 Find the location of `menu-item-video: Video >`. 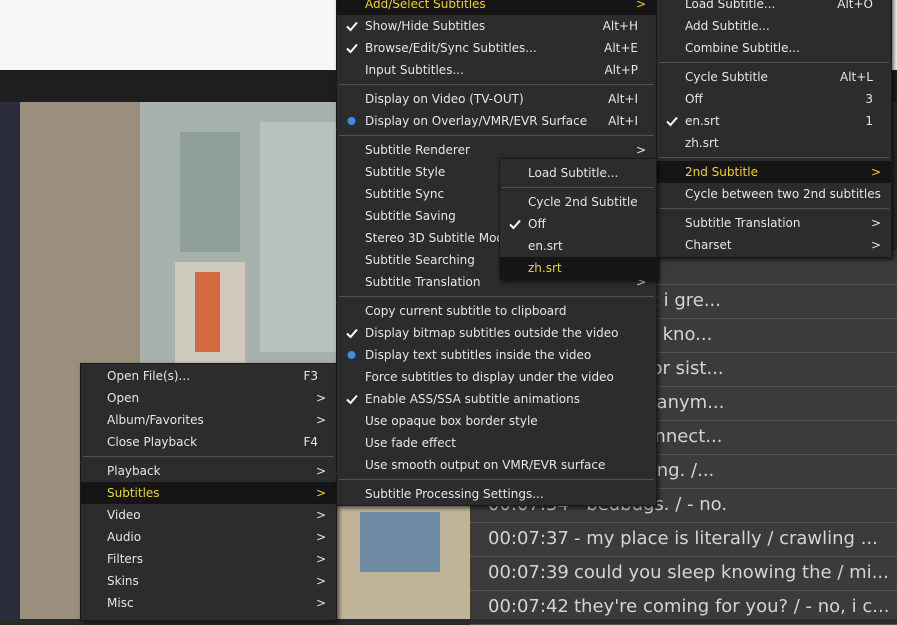

menu-item-video: Video > is located at coordinates (208, 515).